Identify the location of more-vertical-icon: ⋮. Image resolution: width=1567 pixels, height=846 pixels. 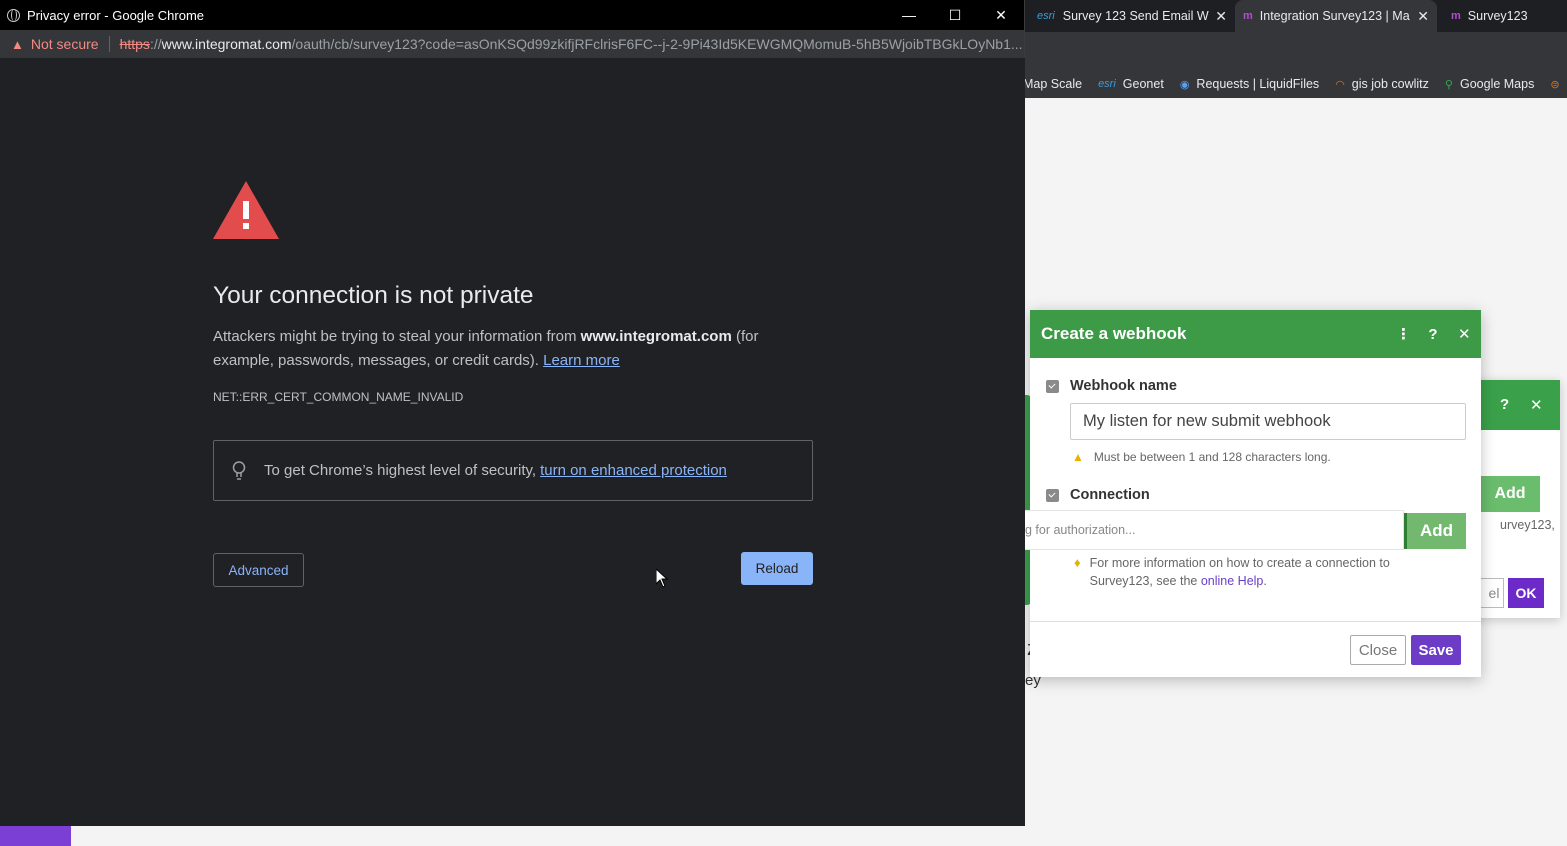
(1403, 334).